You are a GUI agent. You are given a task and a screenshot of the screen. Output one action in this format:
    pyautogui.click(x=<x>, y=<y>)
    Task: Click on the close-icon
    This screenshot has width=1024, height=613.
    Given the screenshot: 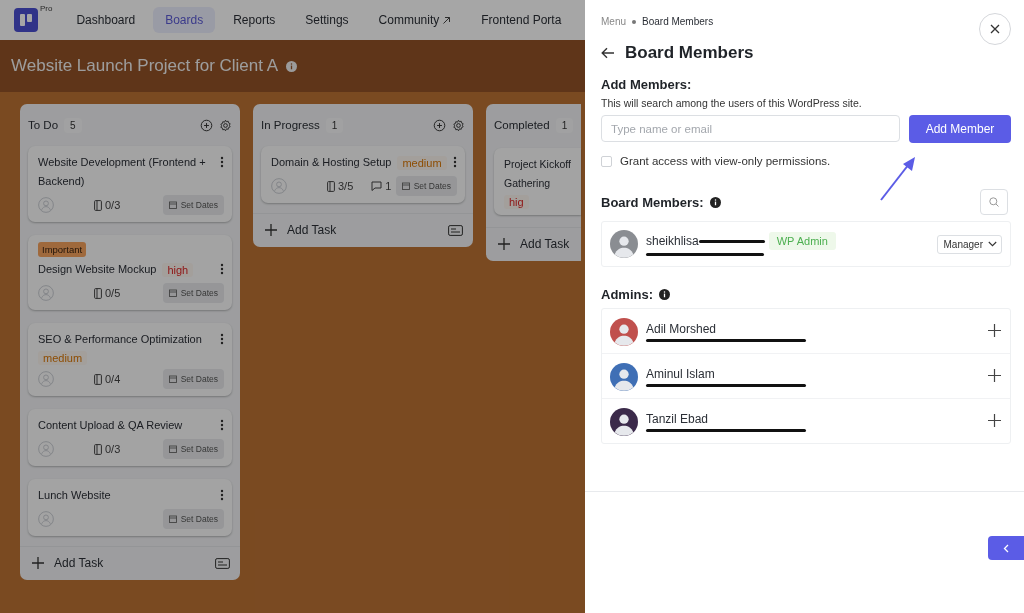 What is the action you would take?
    pyautogui.click(x=995, y=29)
    